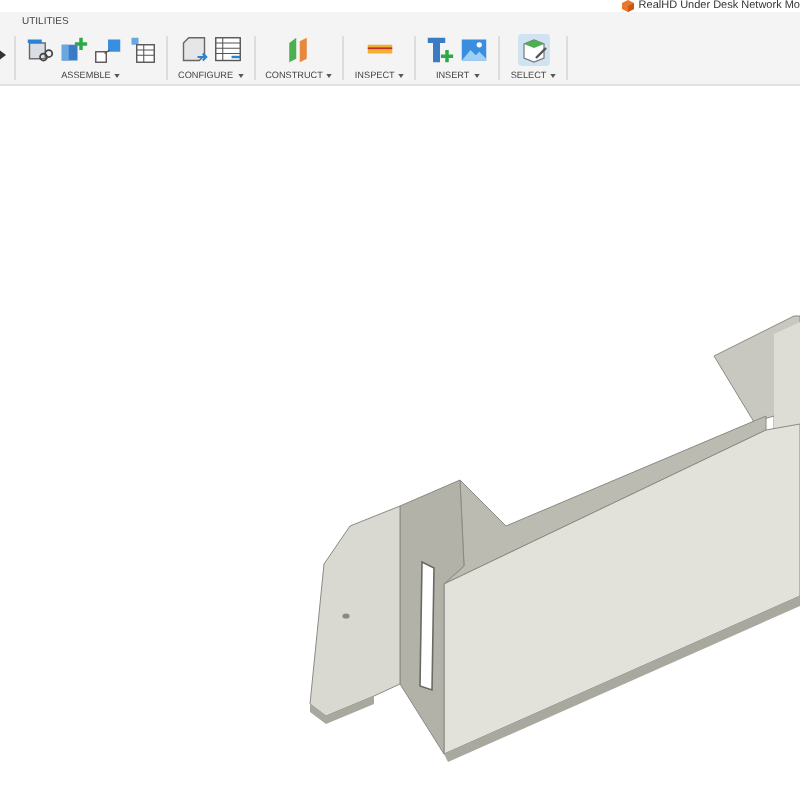 The width and height of the screenshot is (800, 800). Describe the element at coordinates (440, 49) in the screenshot. I see `insert-plus-icon` at that location.